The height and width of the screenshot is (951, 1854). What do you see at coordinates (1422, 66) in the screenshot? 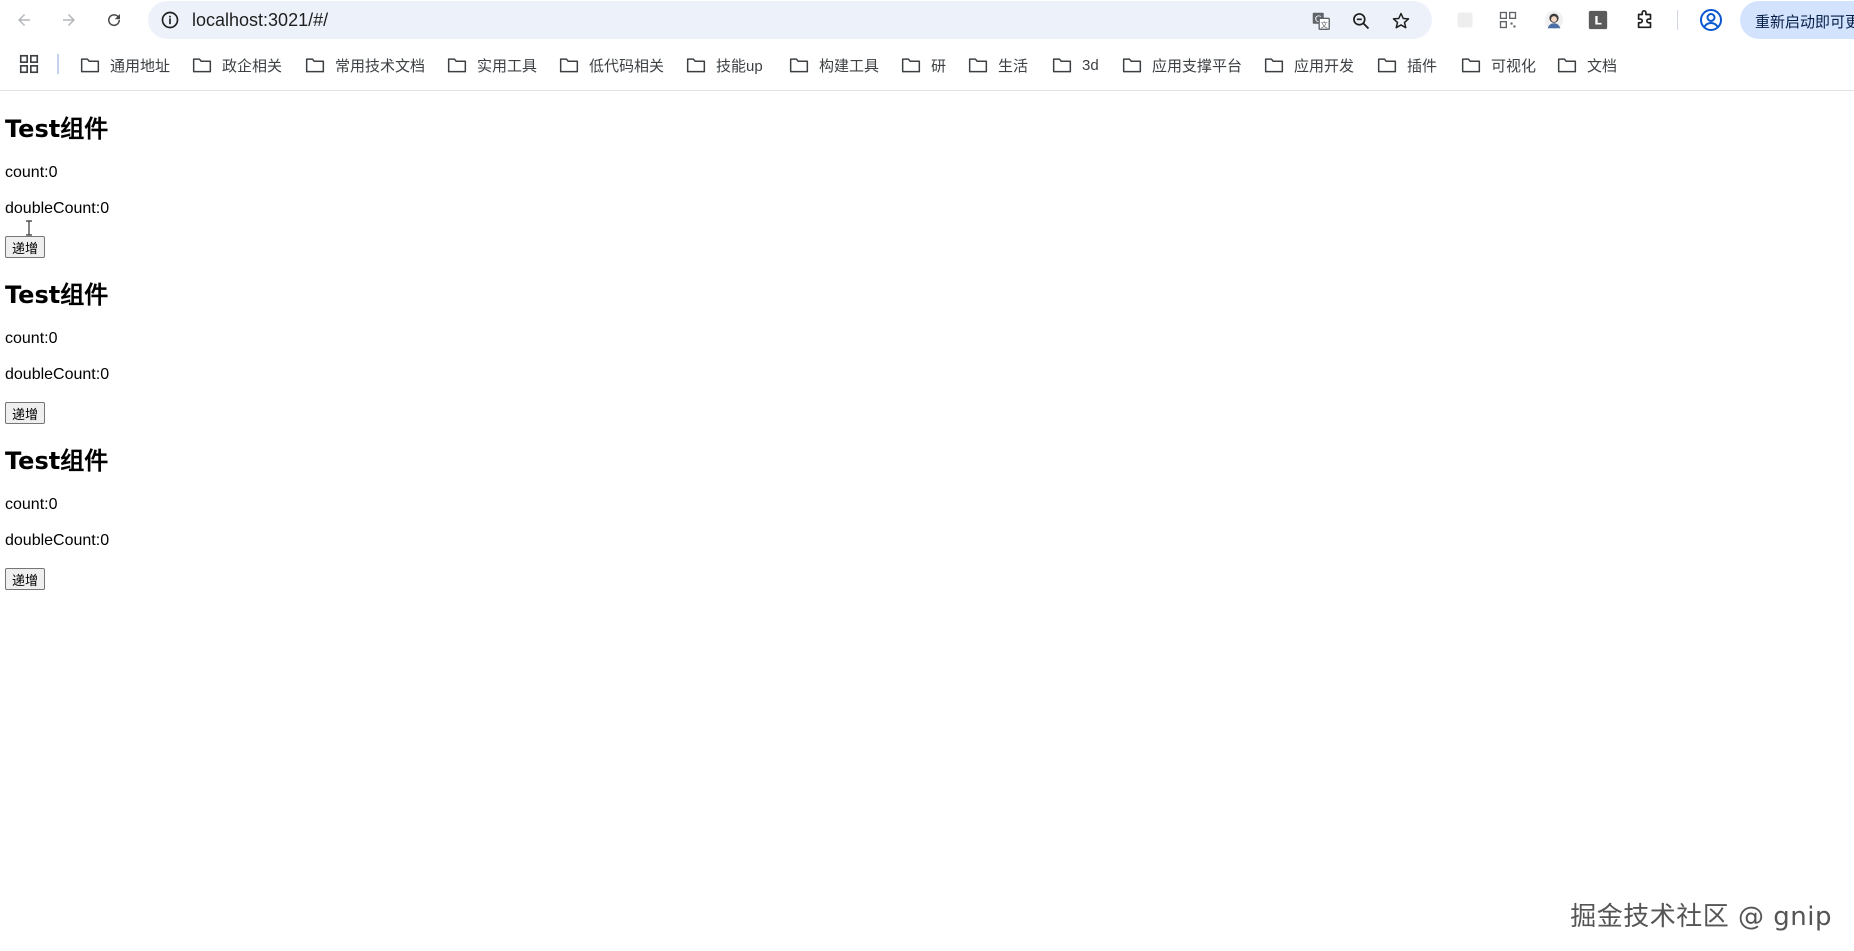
I see `bookmark-label: 插件` at bounding box center [1422, 66].